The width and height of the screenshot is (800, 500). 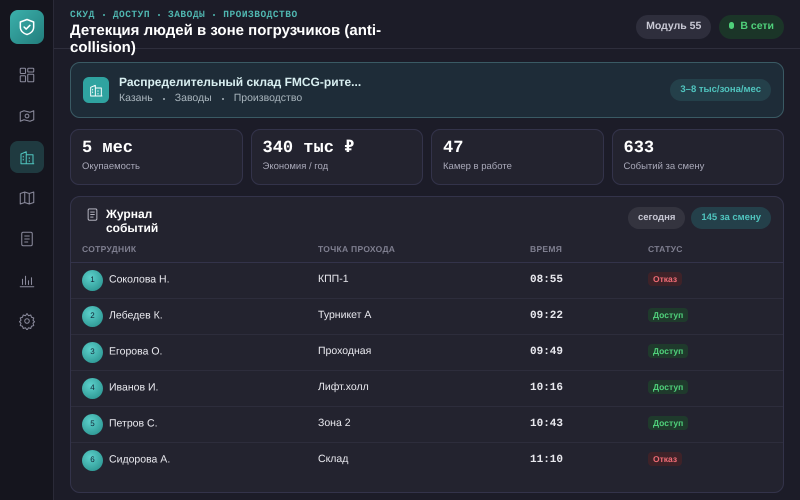 I want to click on stat-label: Окупаемость, so click(x=111, y=167).